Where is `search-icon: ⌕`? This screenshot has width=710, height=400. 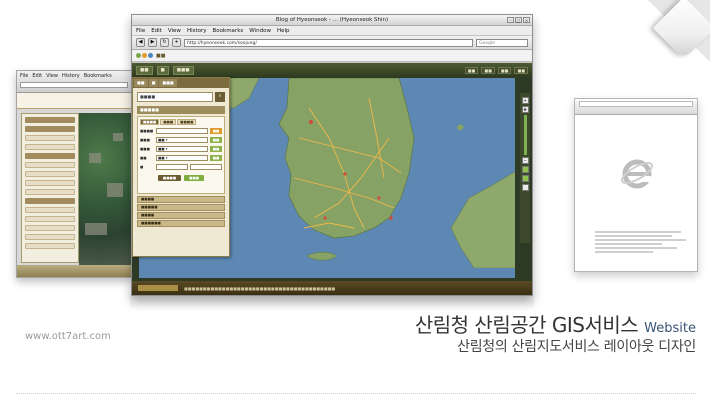 search-icon: ⌕ is located at coordinates (220, 97).